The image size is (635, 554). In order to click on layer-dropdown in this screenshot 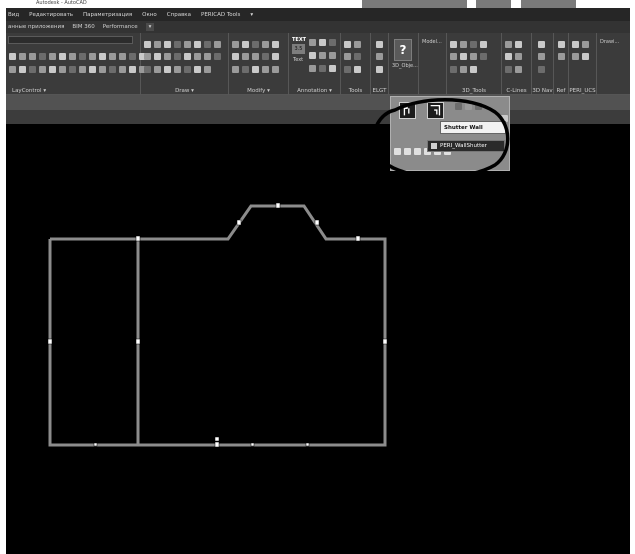, I will do `click(70, 40)`.